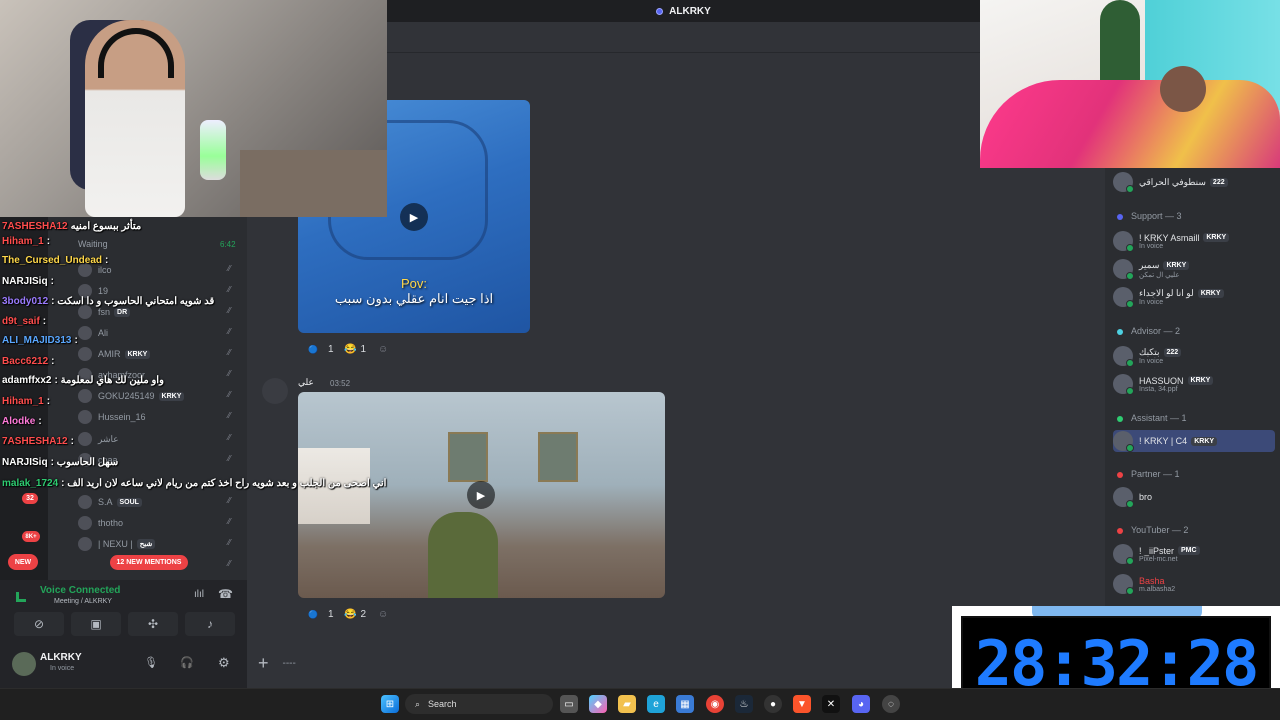  I want to click on member-row: ! _iiPster PMC Pixel-mc.net, so click(1193, 554).